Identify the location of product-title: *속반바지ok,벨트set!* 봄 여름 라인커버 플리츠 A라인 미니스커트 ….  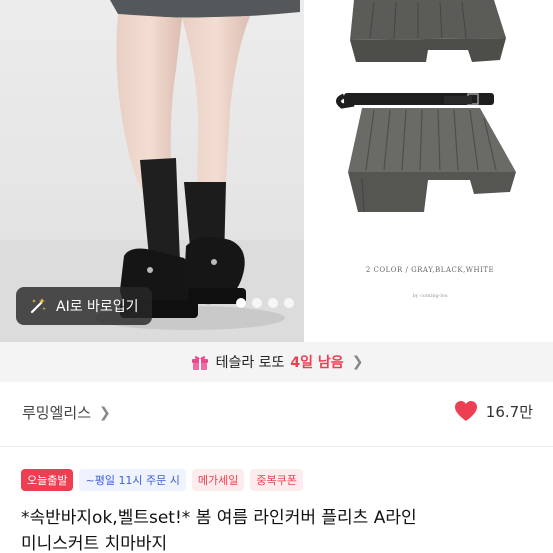
(281, 529).